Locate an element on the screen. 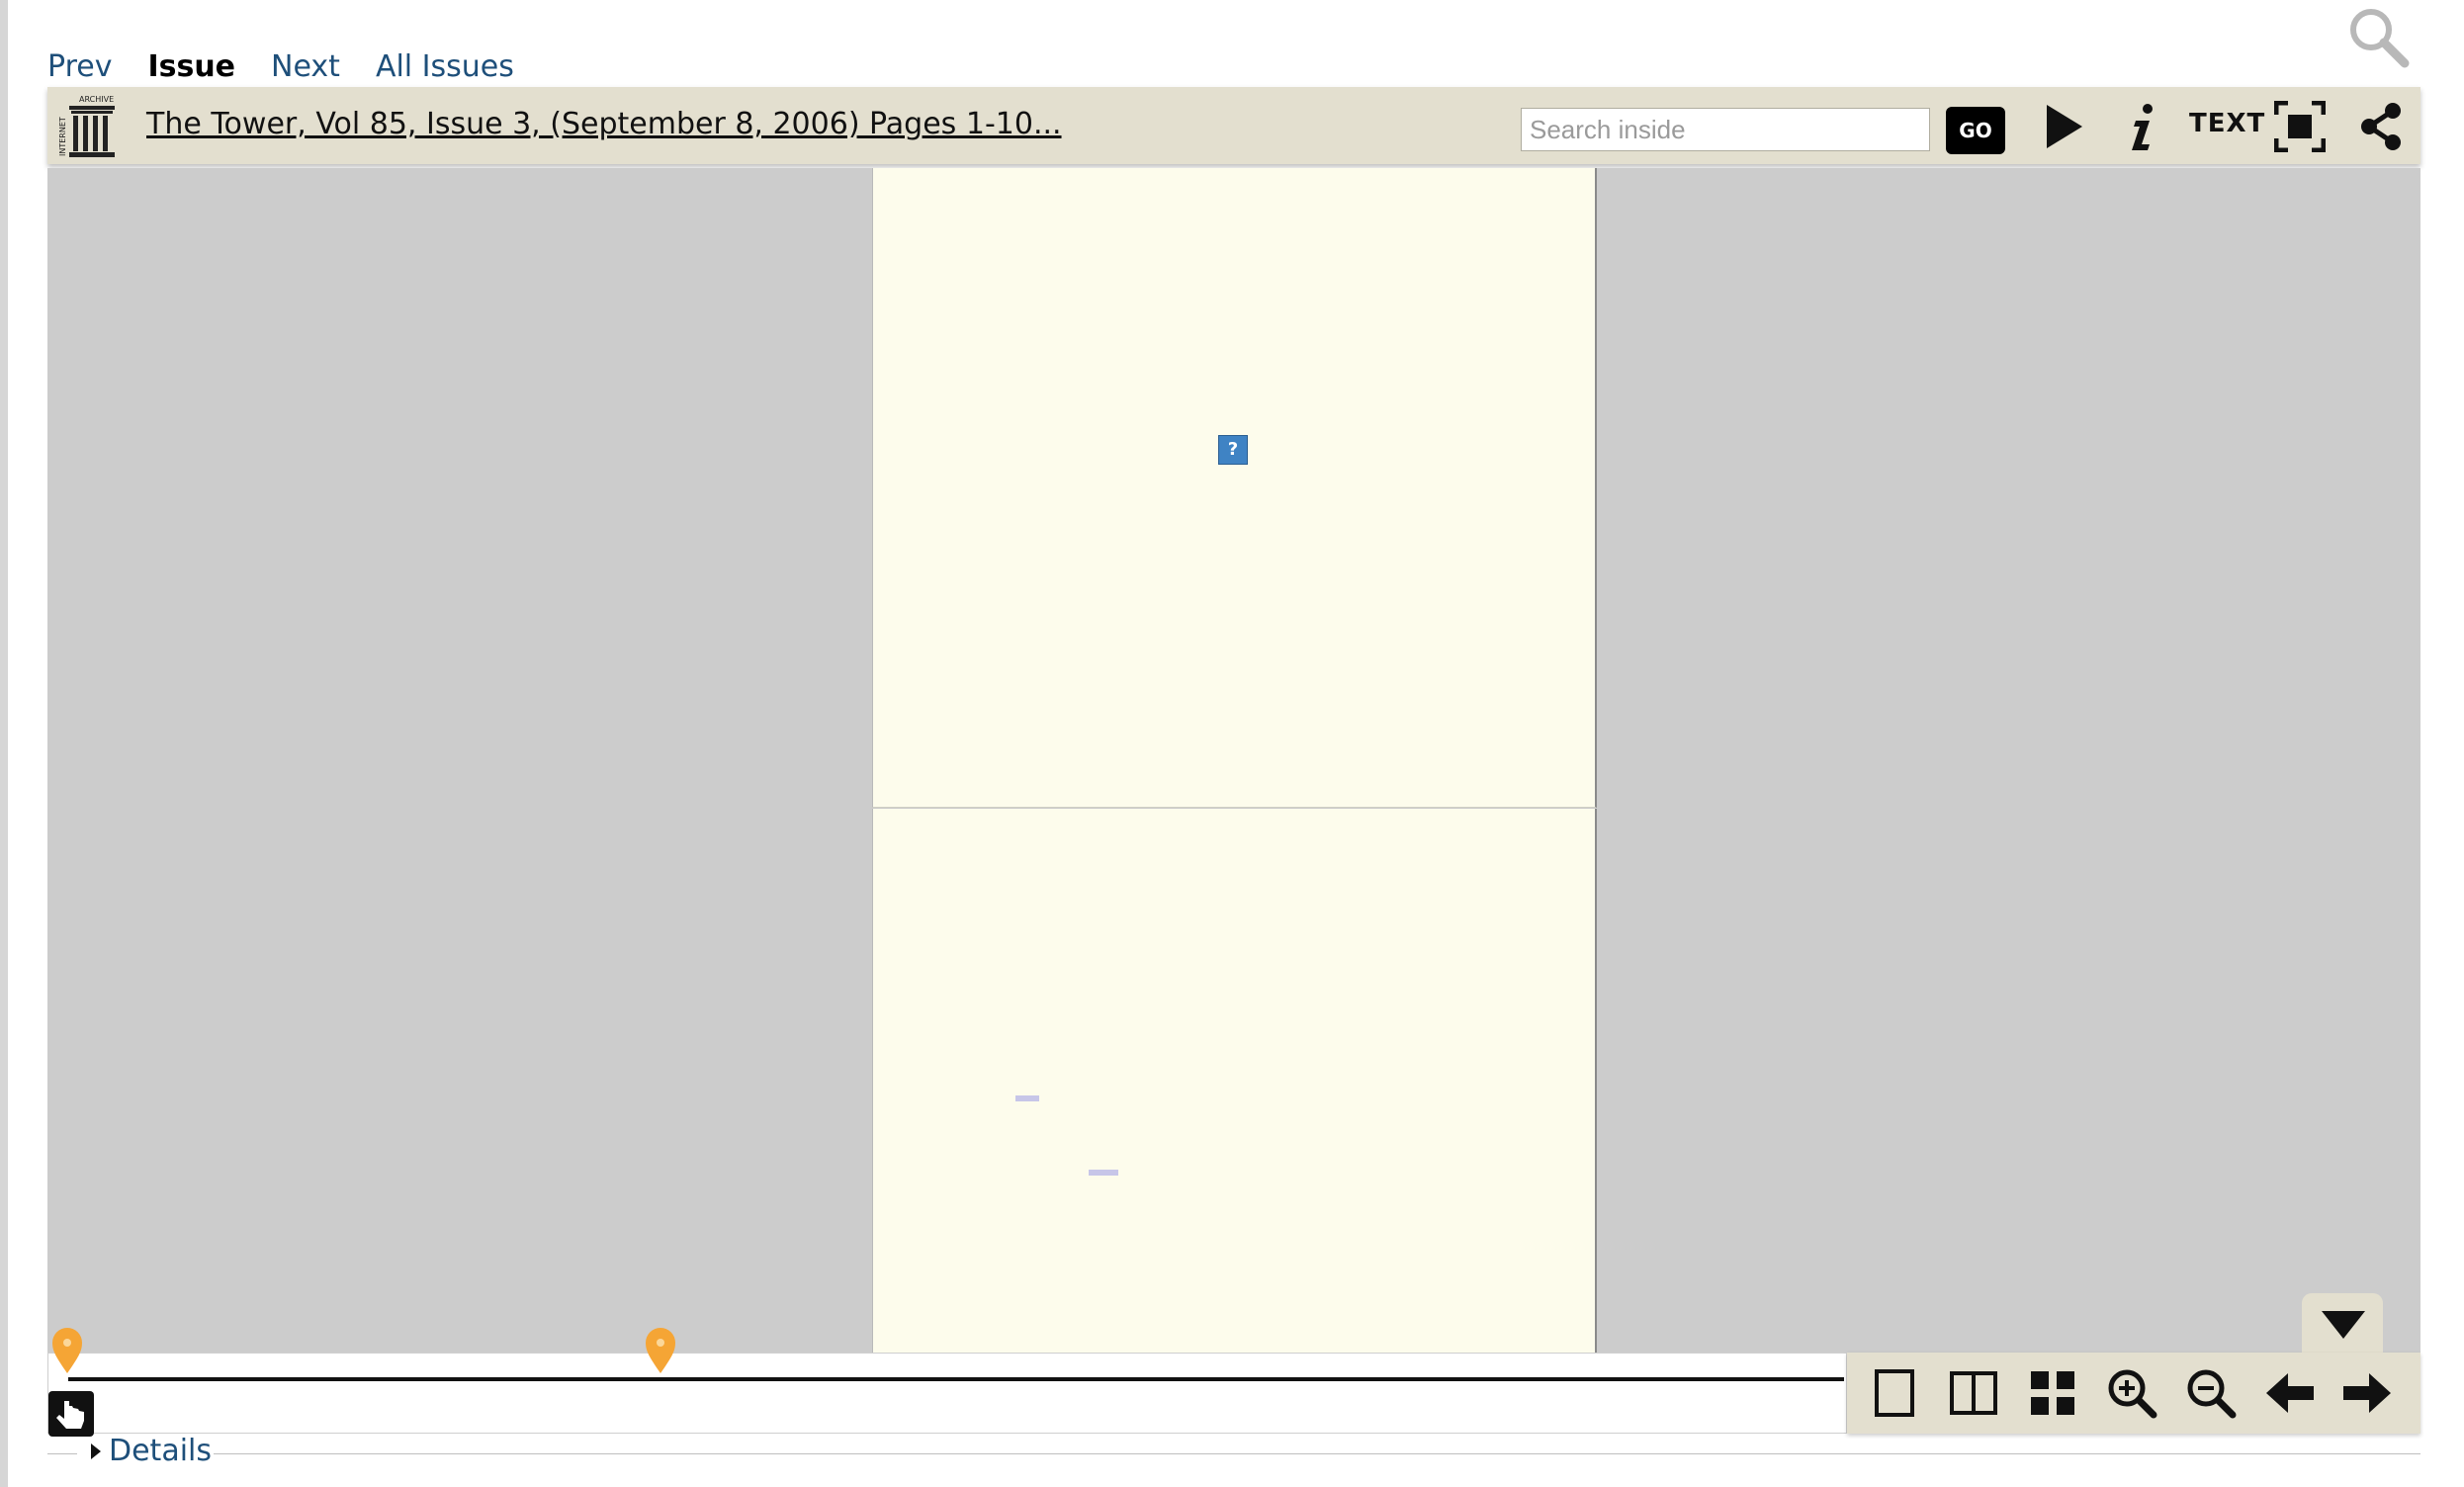  arrow-right-icon is located at coordinates (2367, 1393).